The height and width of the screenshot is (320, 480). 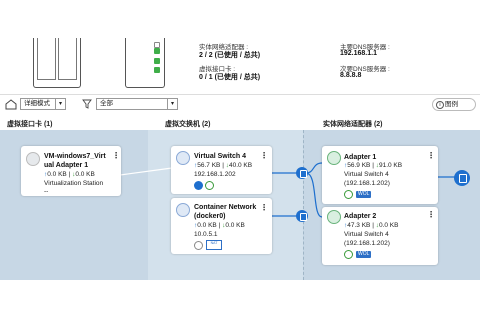 I want to click on bridge-mode-icon, so click(x=198, y=185).